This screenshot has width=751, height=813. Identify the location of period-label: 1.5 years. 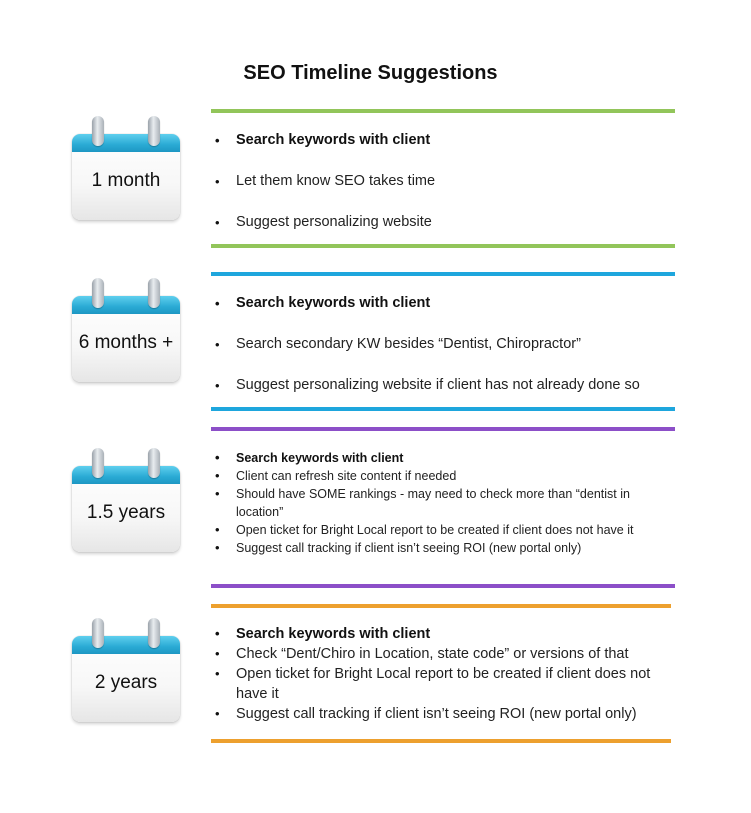
(126, 512).